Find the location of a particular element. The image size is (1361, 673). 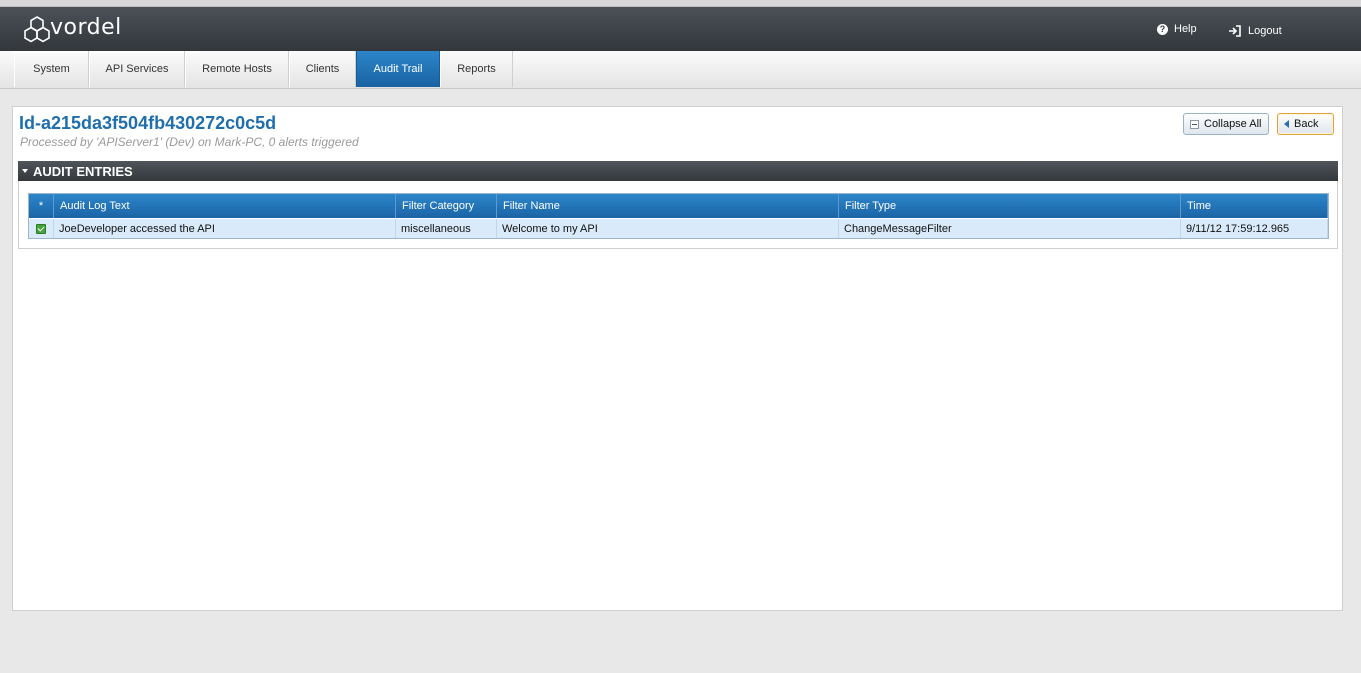

logo-text: vordel is located at coordinates (86, 27).